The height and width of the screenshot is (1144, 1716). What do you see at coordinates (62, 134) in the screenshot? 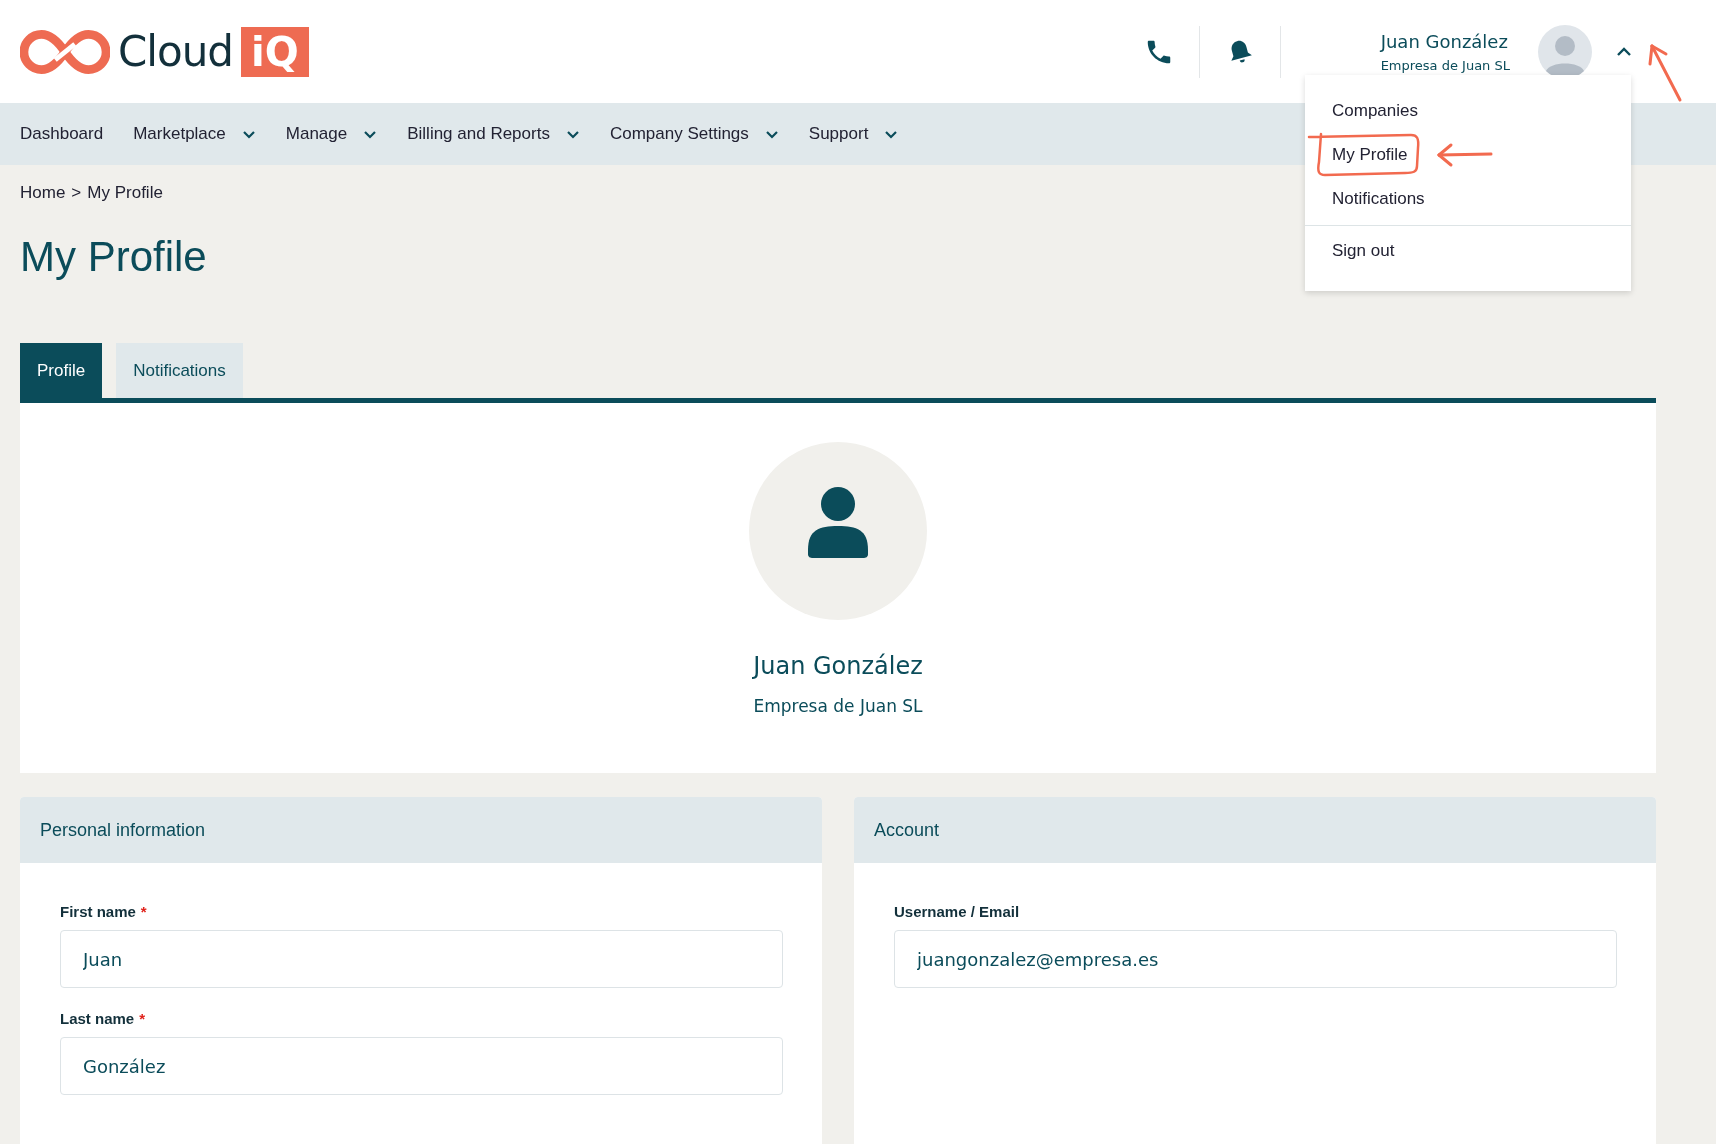
I see `nav-menu-item: Dashboard` at bounding box center [62, 134].